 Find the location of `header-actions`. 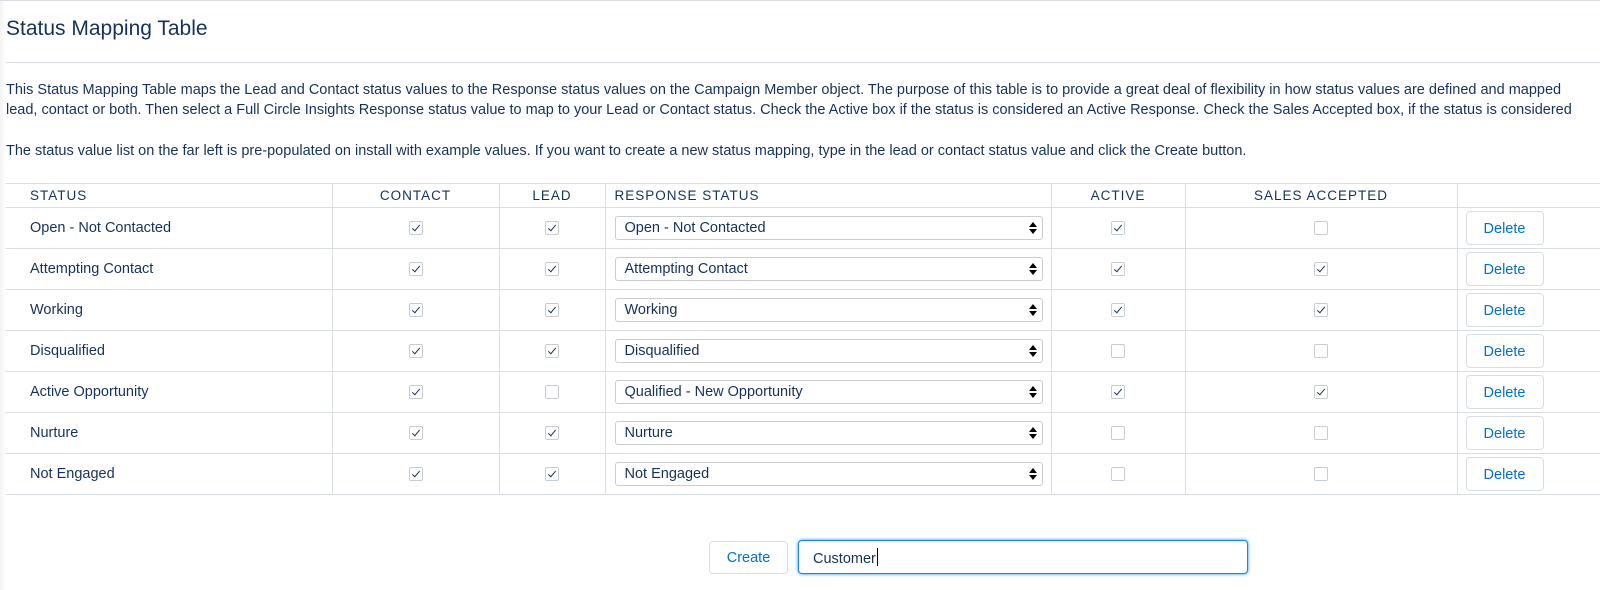

header-actions is located at coordinates (1528, 195).